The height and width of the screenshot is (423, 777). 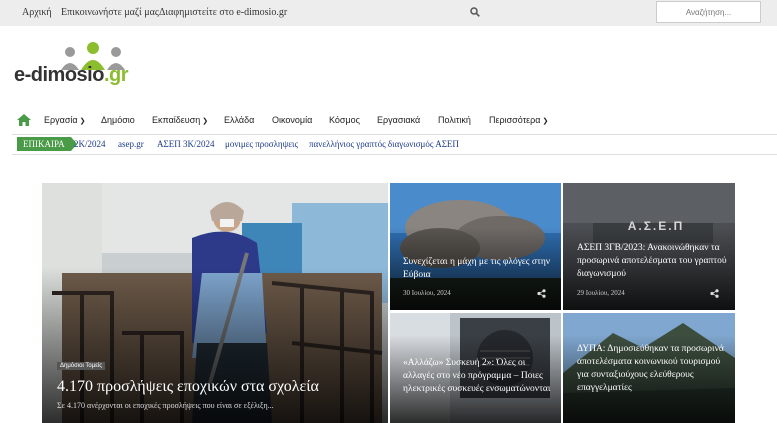 I want to click on search-box, so click(x=708, y=12).